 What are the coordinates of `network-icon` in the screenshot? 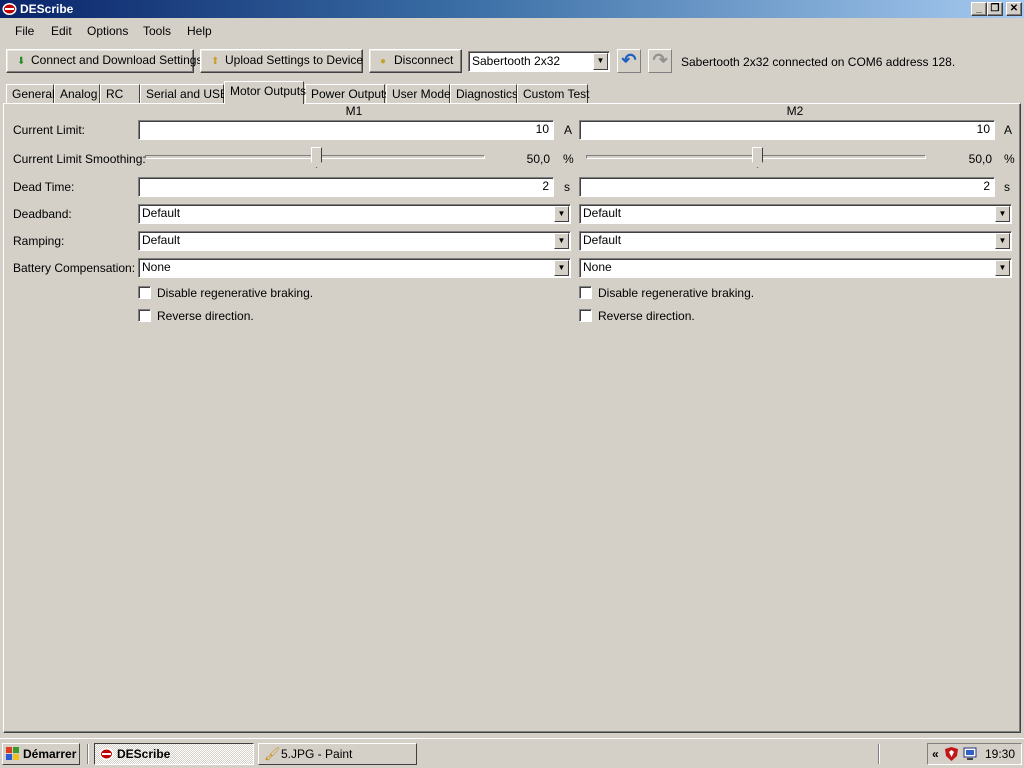 It's located at (970, 754).